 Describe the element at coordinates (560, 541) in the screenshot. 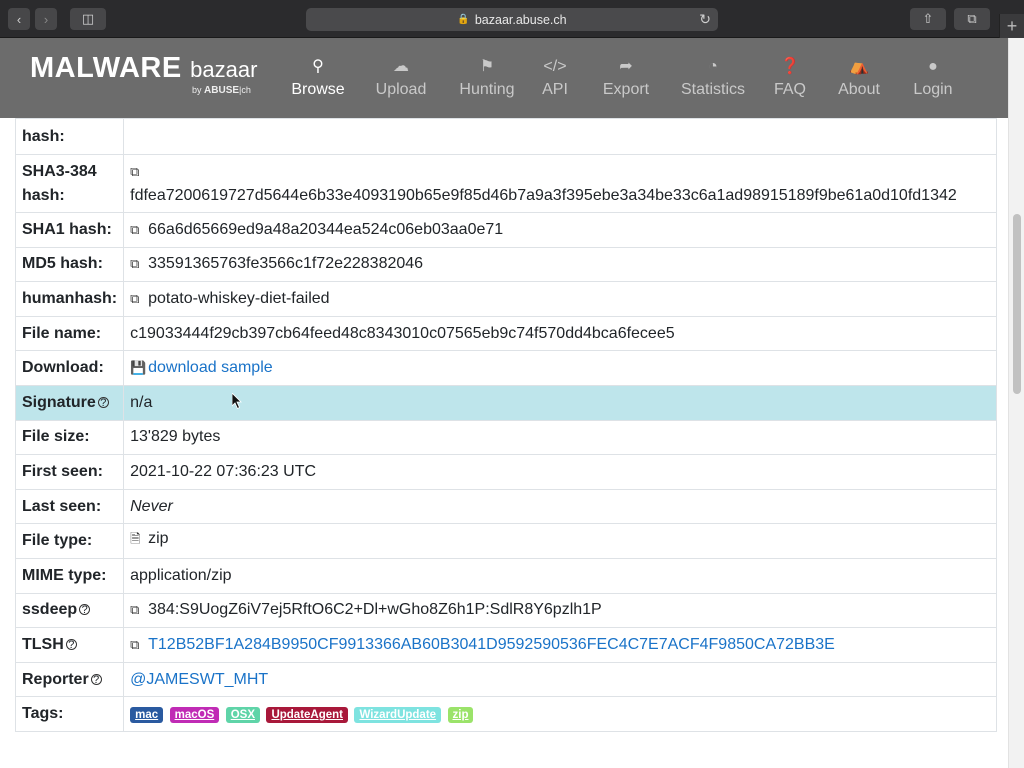

I see `row-value: 🗎 zip` at that location.